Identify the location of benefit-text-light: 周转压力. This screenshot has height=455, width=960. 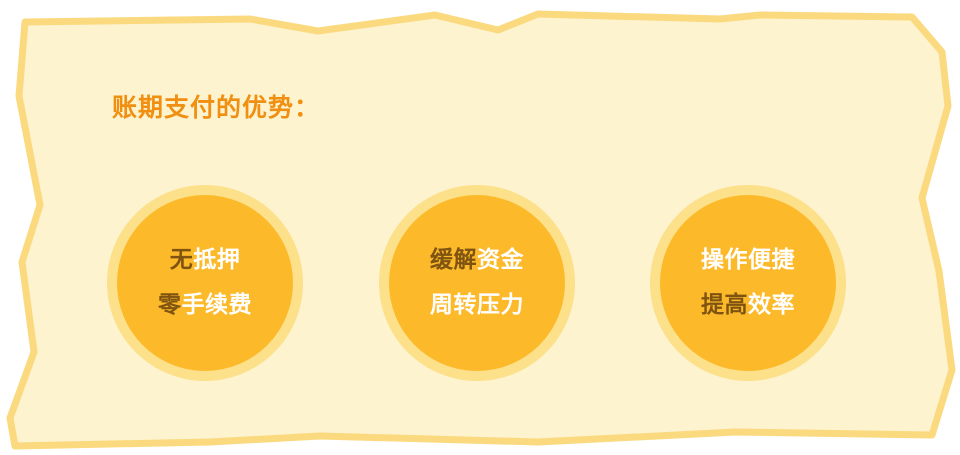
(477, 305).